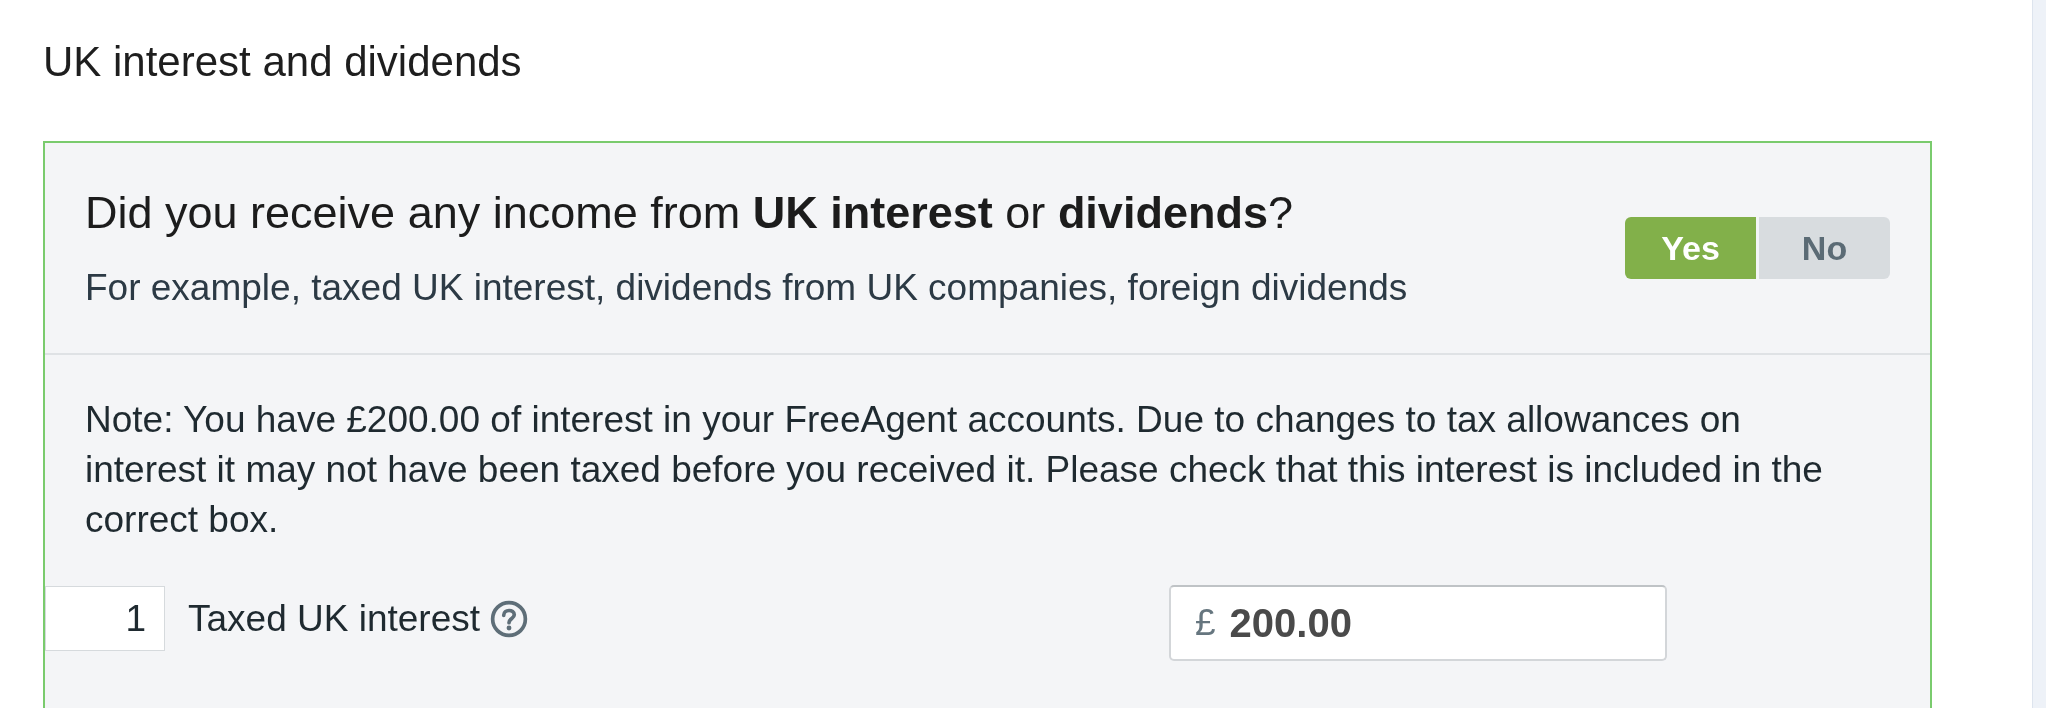 This screenshot has height=708, width=2046. I want to click on box-number: 1, so click(105, 618).